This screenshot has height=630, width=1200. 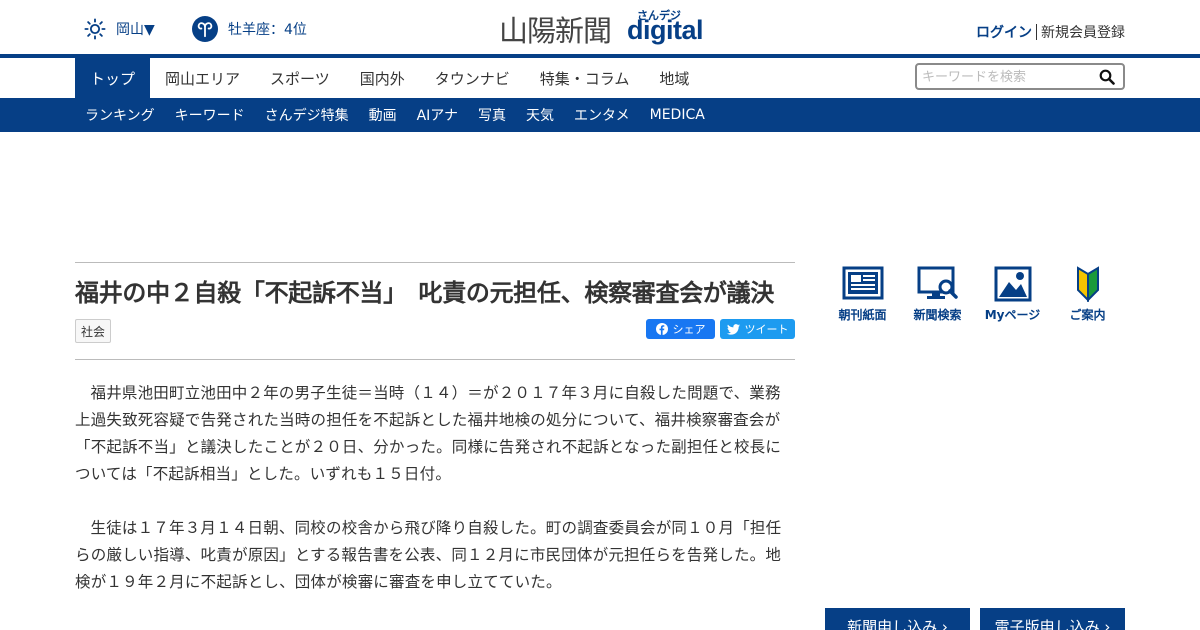 I want to click on nav-item-town-navi: タウンナビ, so click(x=472, y=78).